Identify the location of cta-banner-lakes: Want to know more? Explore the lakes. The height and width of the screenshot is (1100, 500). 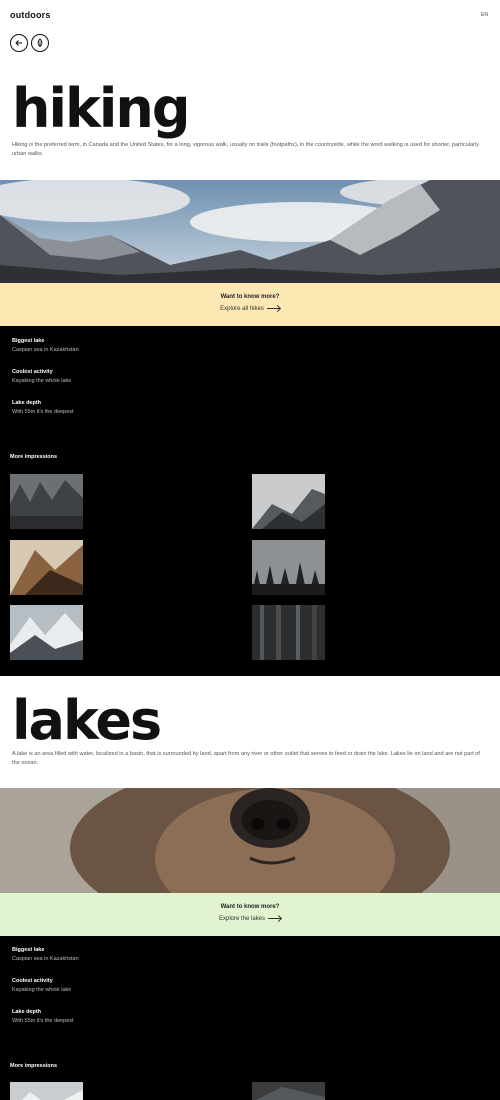
(250, 914).